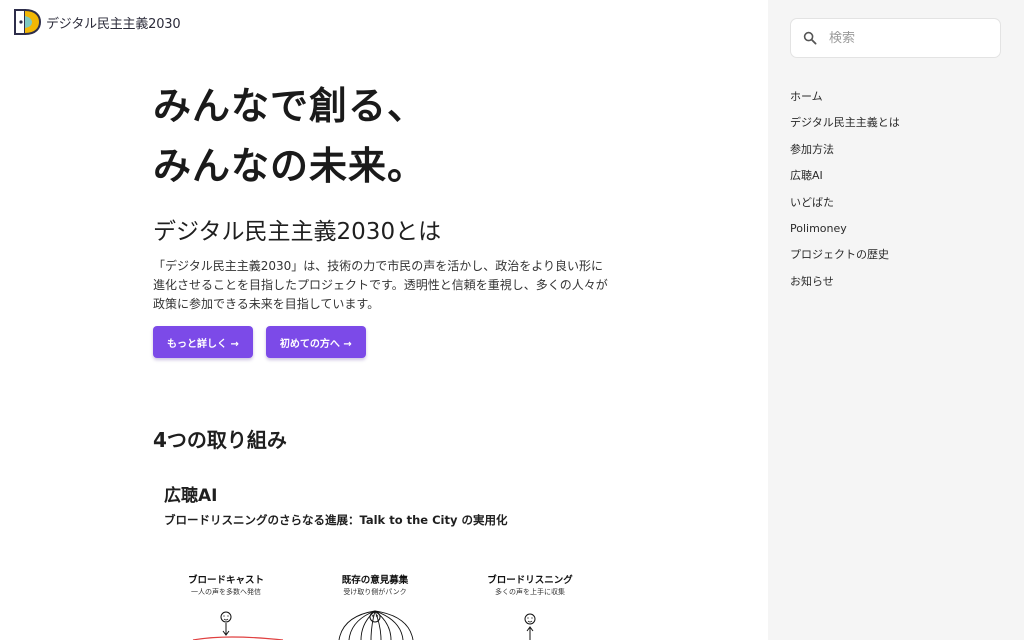 The width and height of the screenshot is (1024, 640). I want to click on illustration-column-broadcast: ブロードキャスト 一人の声を多数へ発信, so click(226, 584).